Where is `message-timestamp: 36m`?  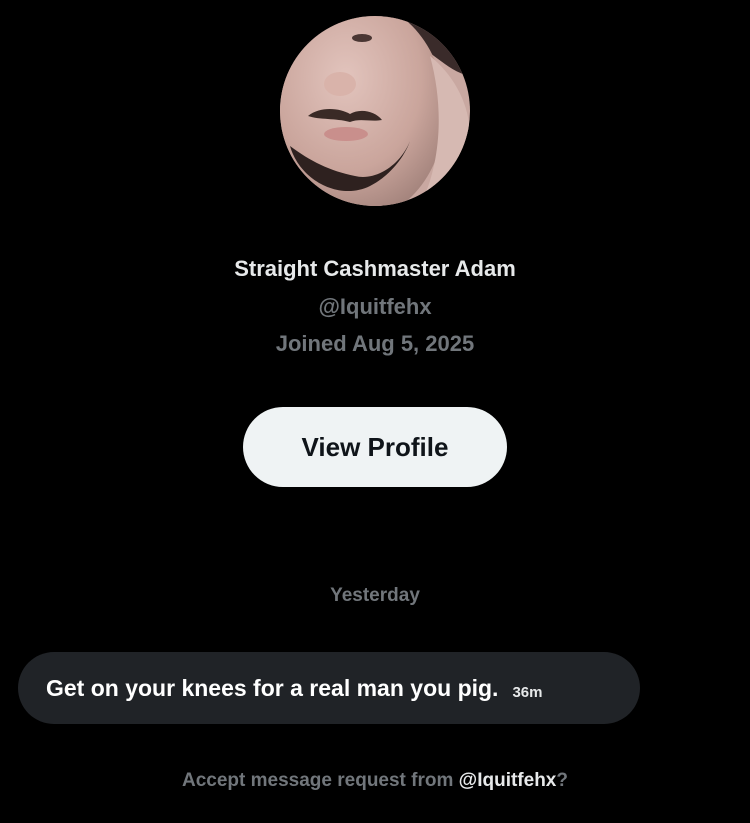 message-timestamp: 36m is located at coordinates (527, 692).